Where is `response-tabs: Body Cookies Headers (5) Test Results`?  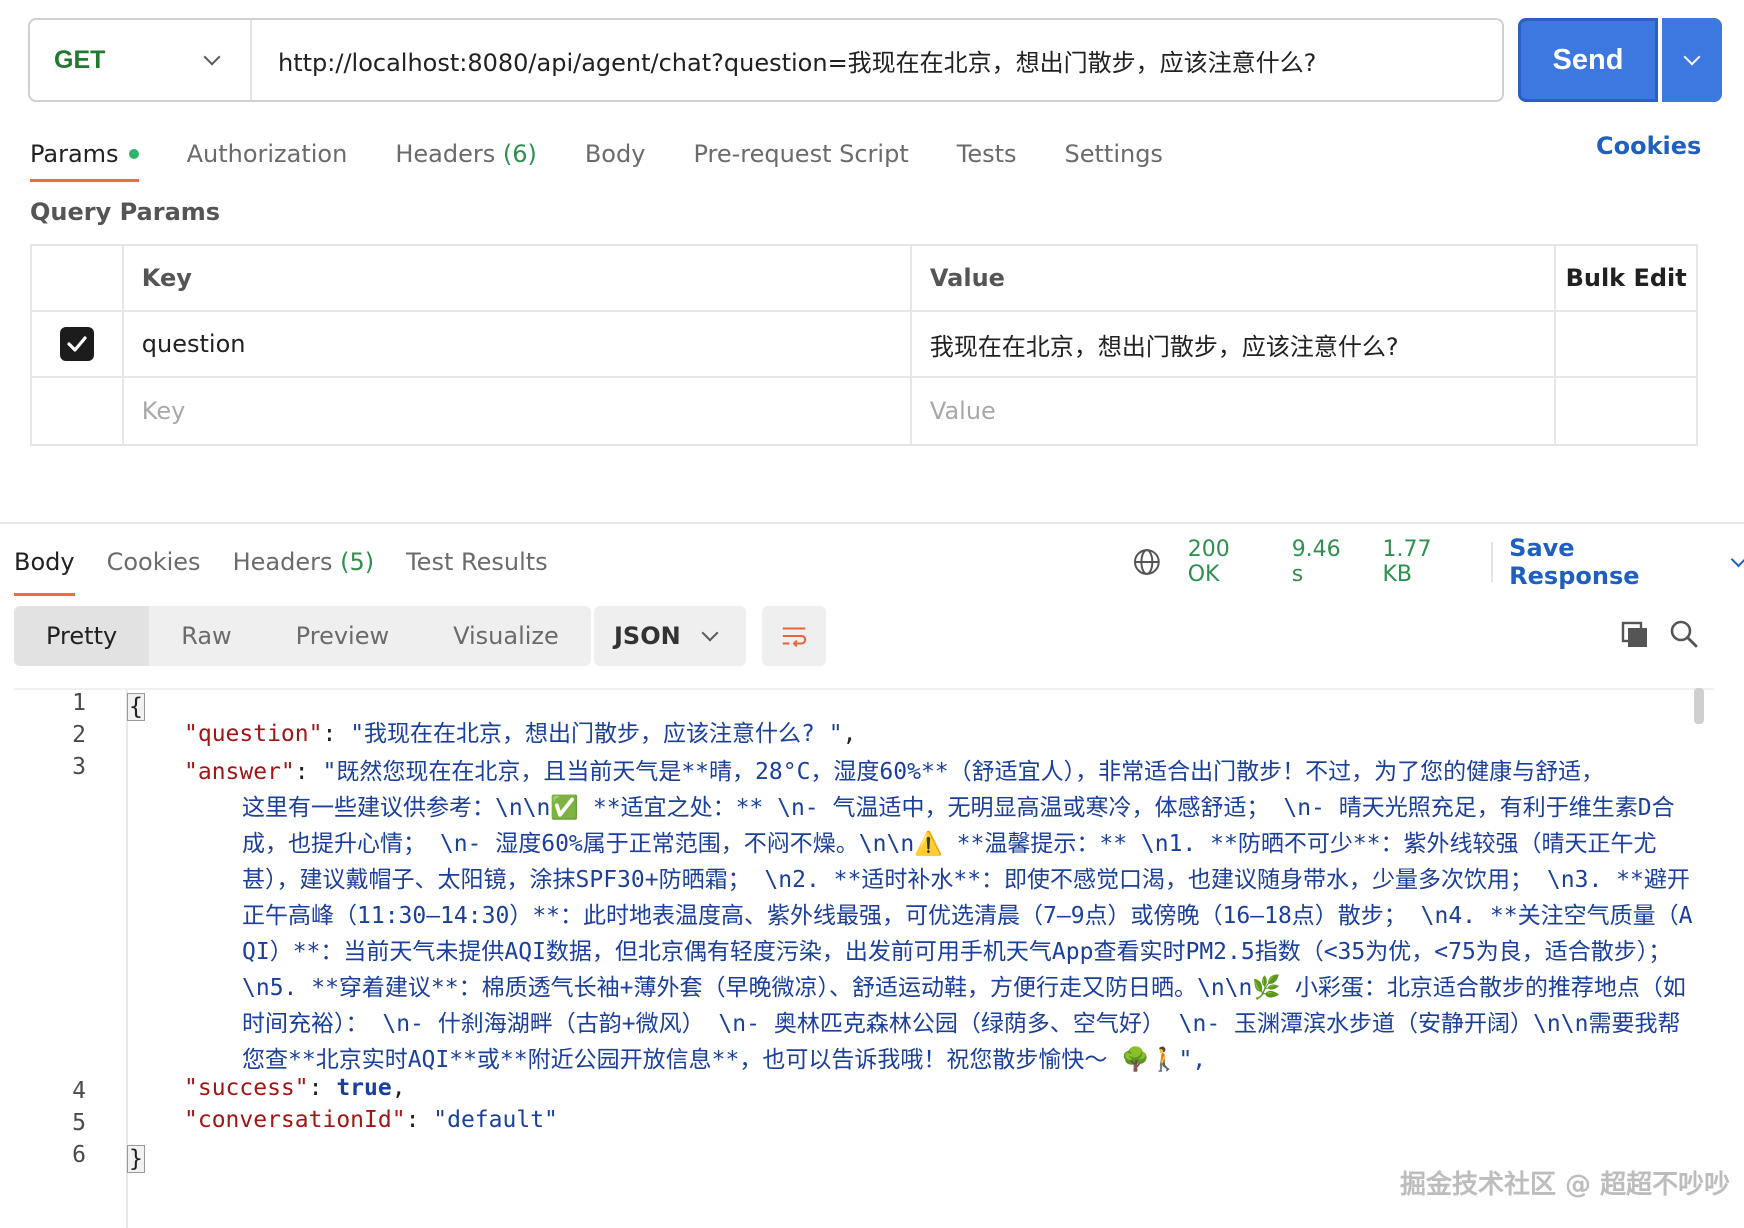
response-tabs: Body Cookies Headers (5) Test Results is located at coordinates (297, 566).